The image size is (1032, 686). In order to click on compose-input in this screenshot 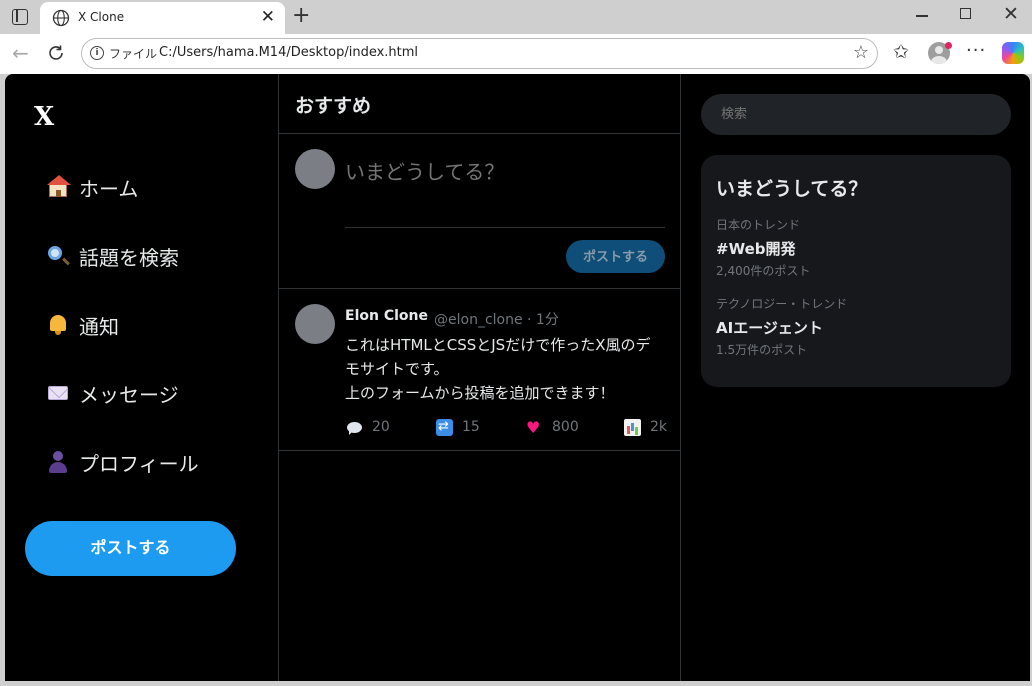, I will do `click(505, 172)`.